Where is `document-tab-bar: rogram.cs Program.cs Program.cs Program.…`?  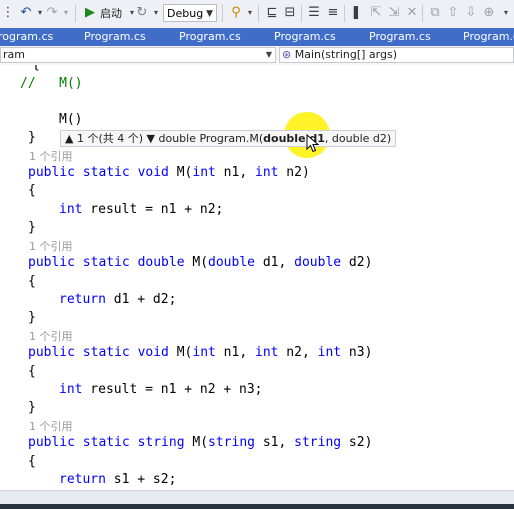
document-tab-bar: rogram.cs Program.cs Program.cs Program.… is located at coordinates (257, 37).